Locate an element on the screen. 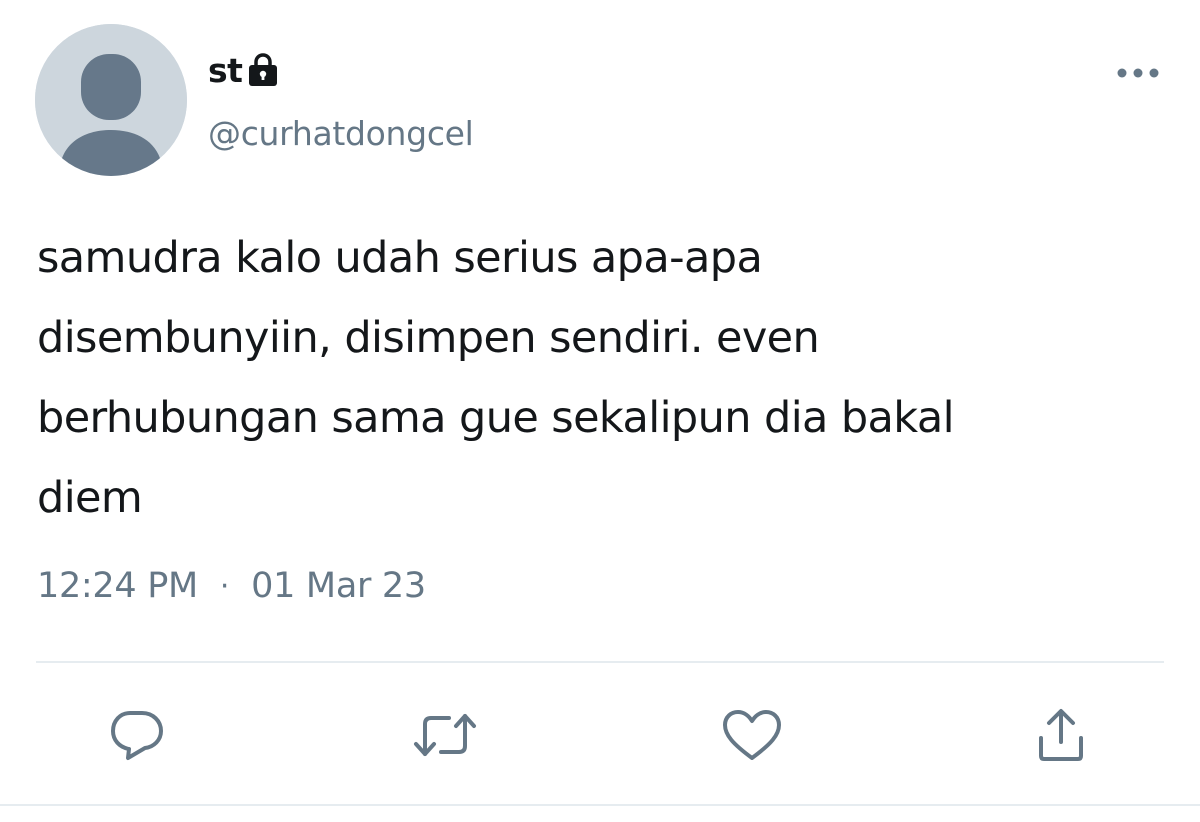 This screenshot has height=822, width=1200. retweet-icon is located at coordinates (445, 735).